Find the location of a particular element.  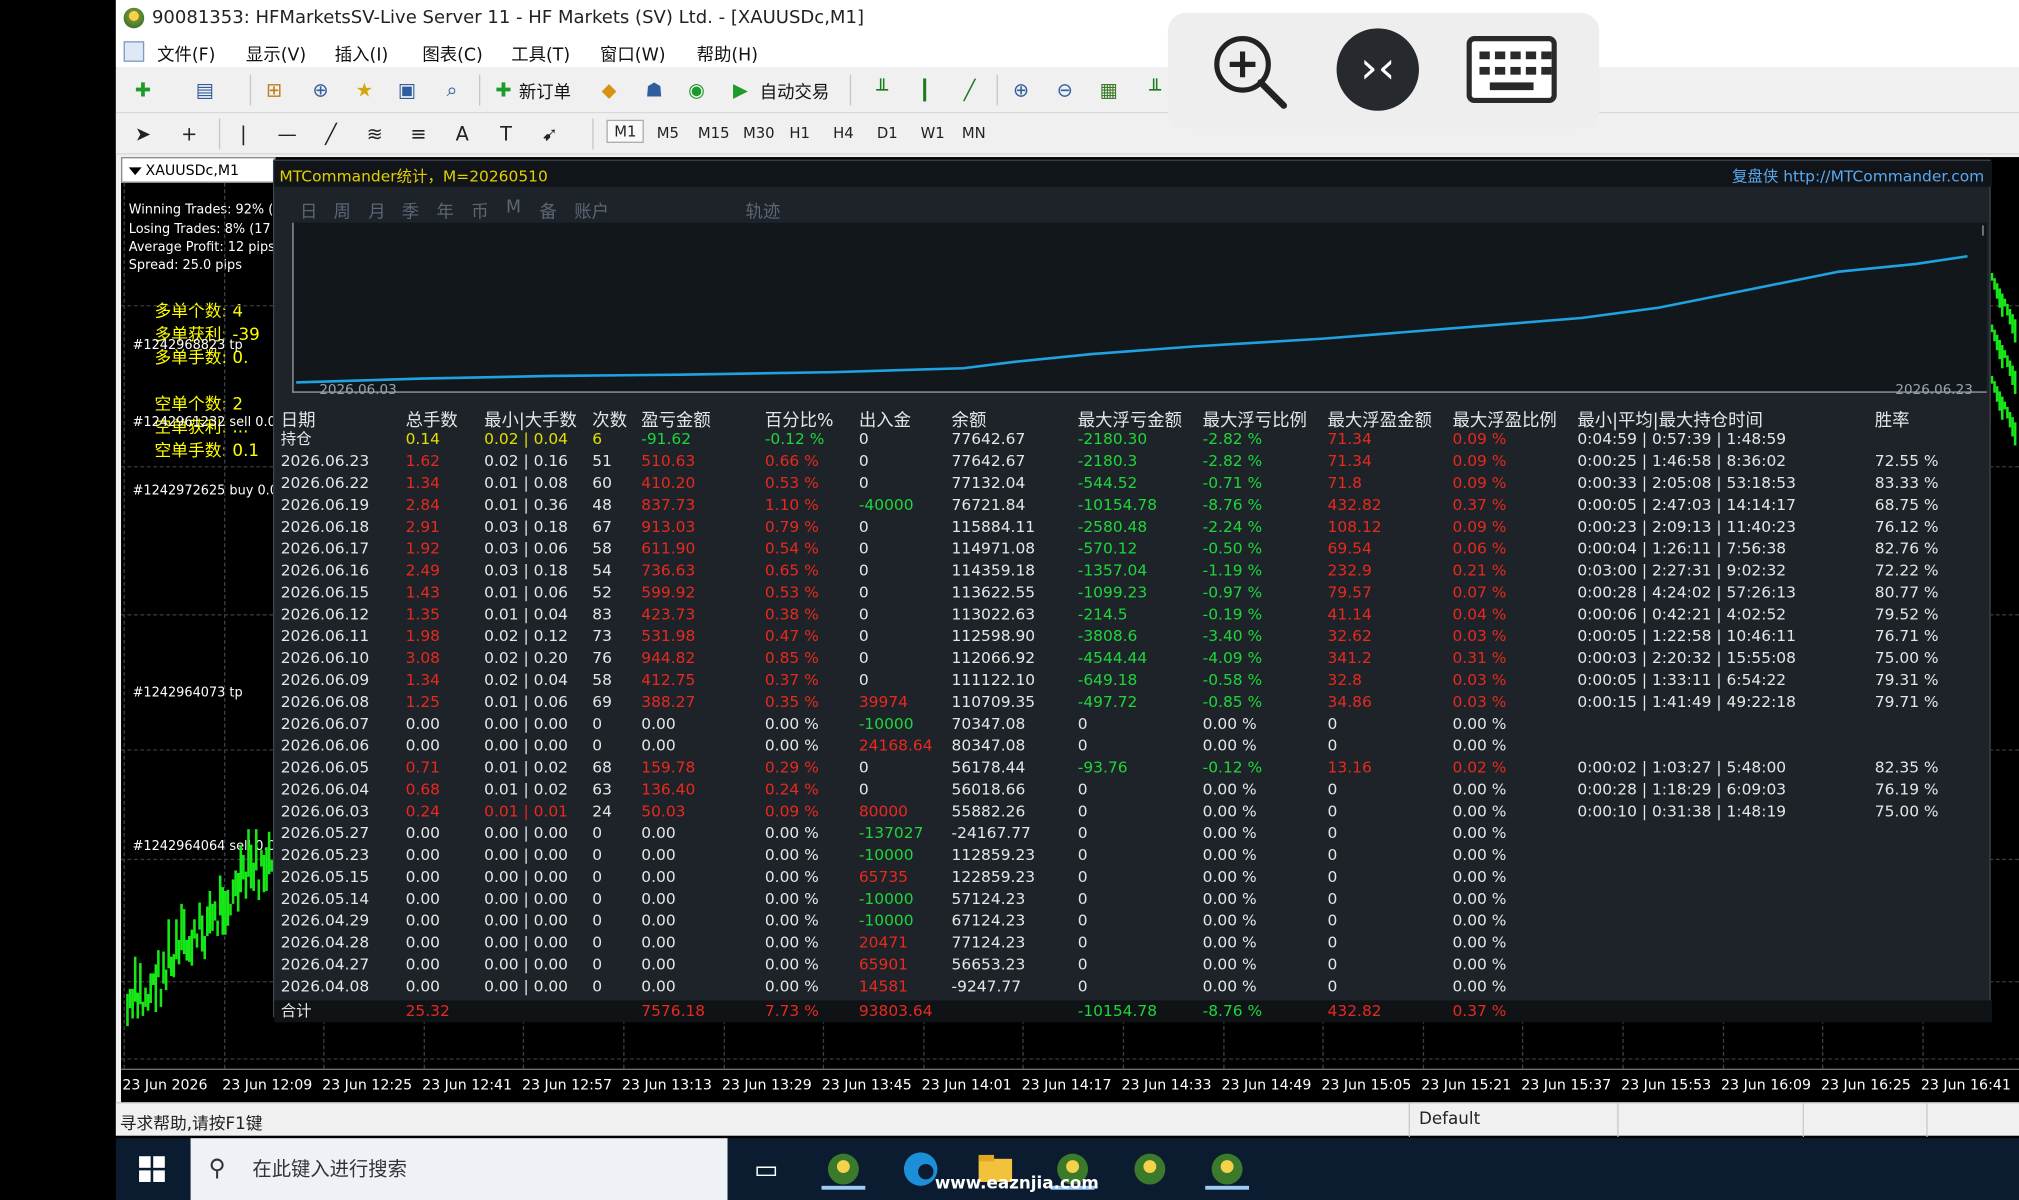

chart-window-icon is located at coordinates (134, 51).